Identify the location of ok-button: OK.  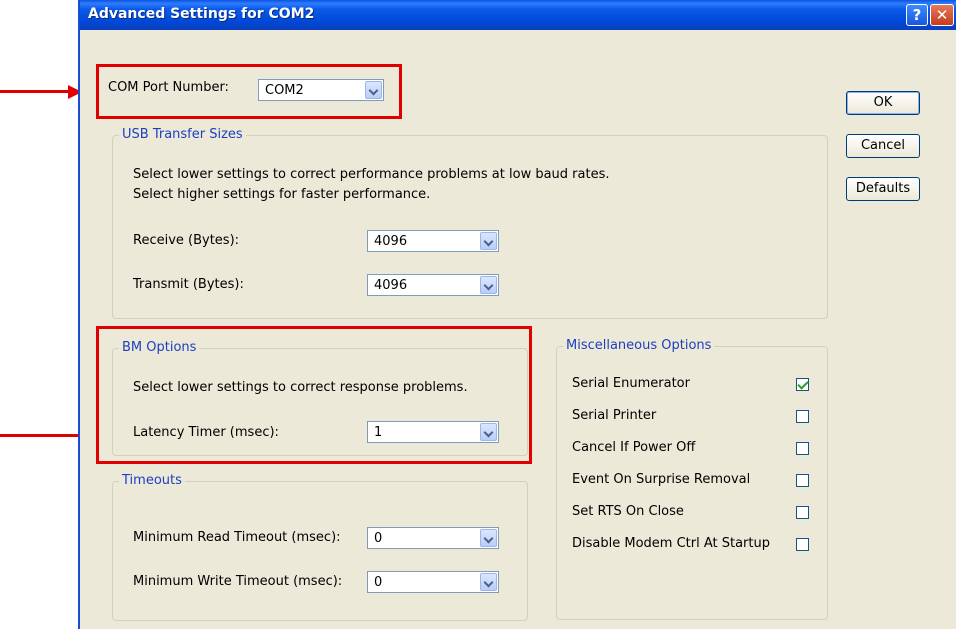
(883, 103).